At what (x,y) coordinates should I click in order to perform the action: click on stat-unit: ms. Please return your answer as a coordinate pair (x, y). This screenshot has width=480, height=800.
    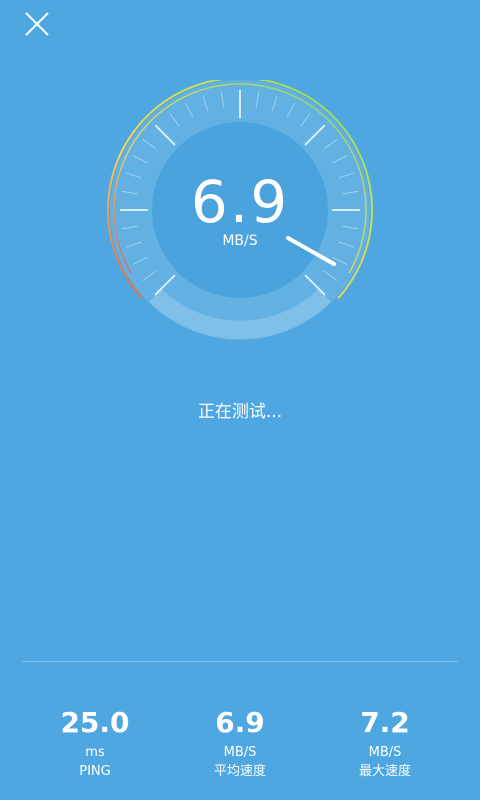
    Looking at the image, I should click on (95, 752).